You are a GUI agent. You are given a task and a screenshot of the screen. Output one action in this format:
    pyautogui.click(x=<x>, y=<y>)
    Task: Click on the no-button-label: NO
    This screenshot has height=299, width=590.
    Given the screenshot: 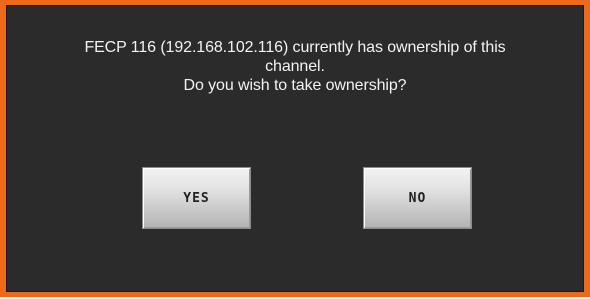 What is the action you would take?
    pyautogui.click(x=417, y=198)
    